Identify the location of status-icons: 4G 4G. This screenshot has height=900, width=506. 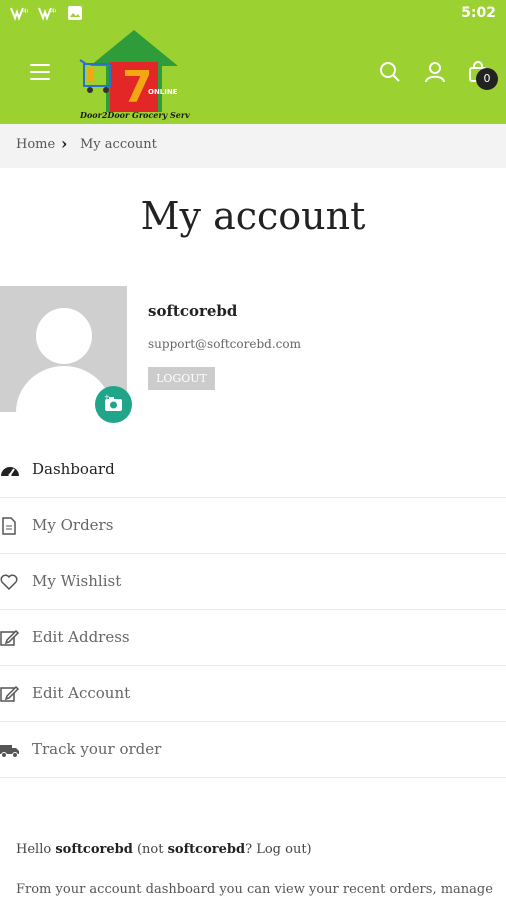
(47, 13).